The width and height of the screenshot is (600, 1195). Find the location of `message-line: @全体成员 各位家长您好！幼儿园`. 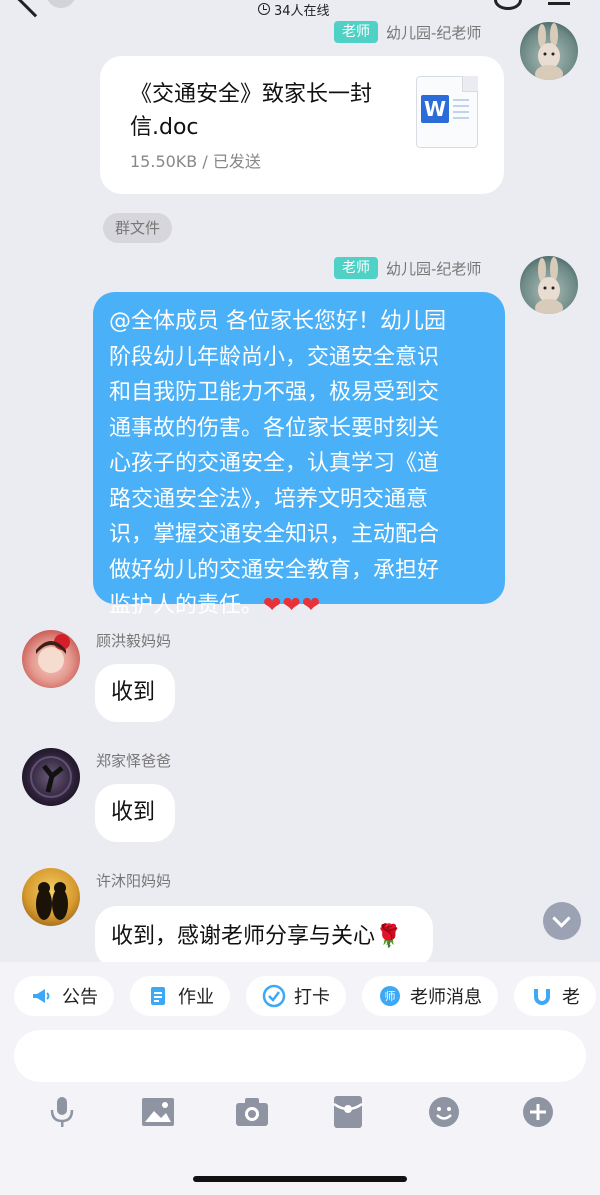

message-line: @全体成员 各位家长您好！幼儿园 is located at coordinates (277, 321).